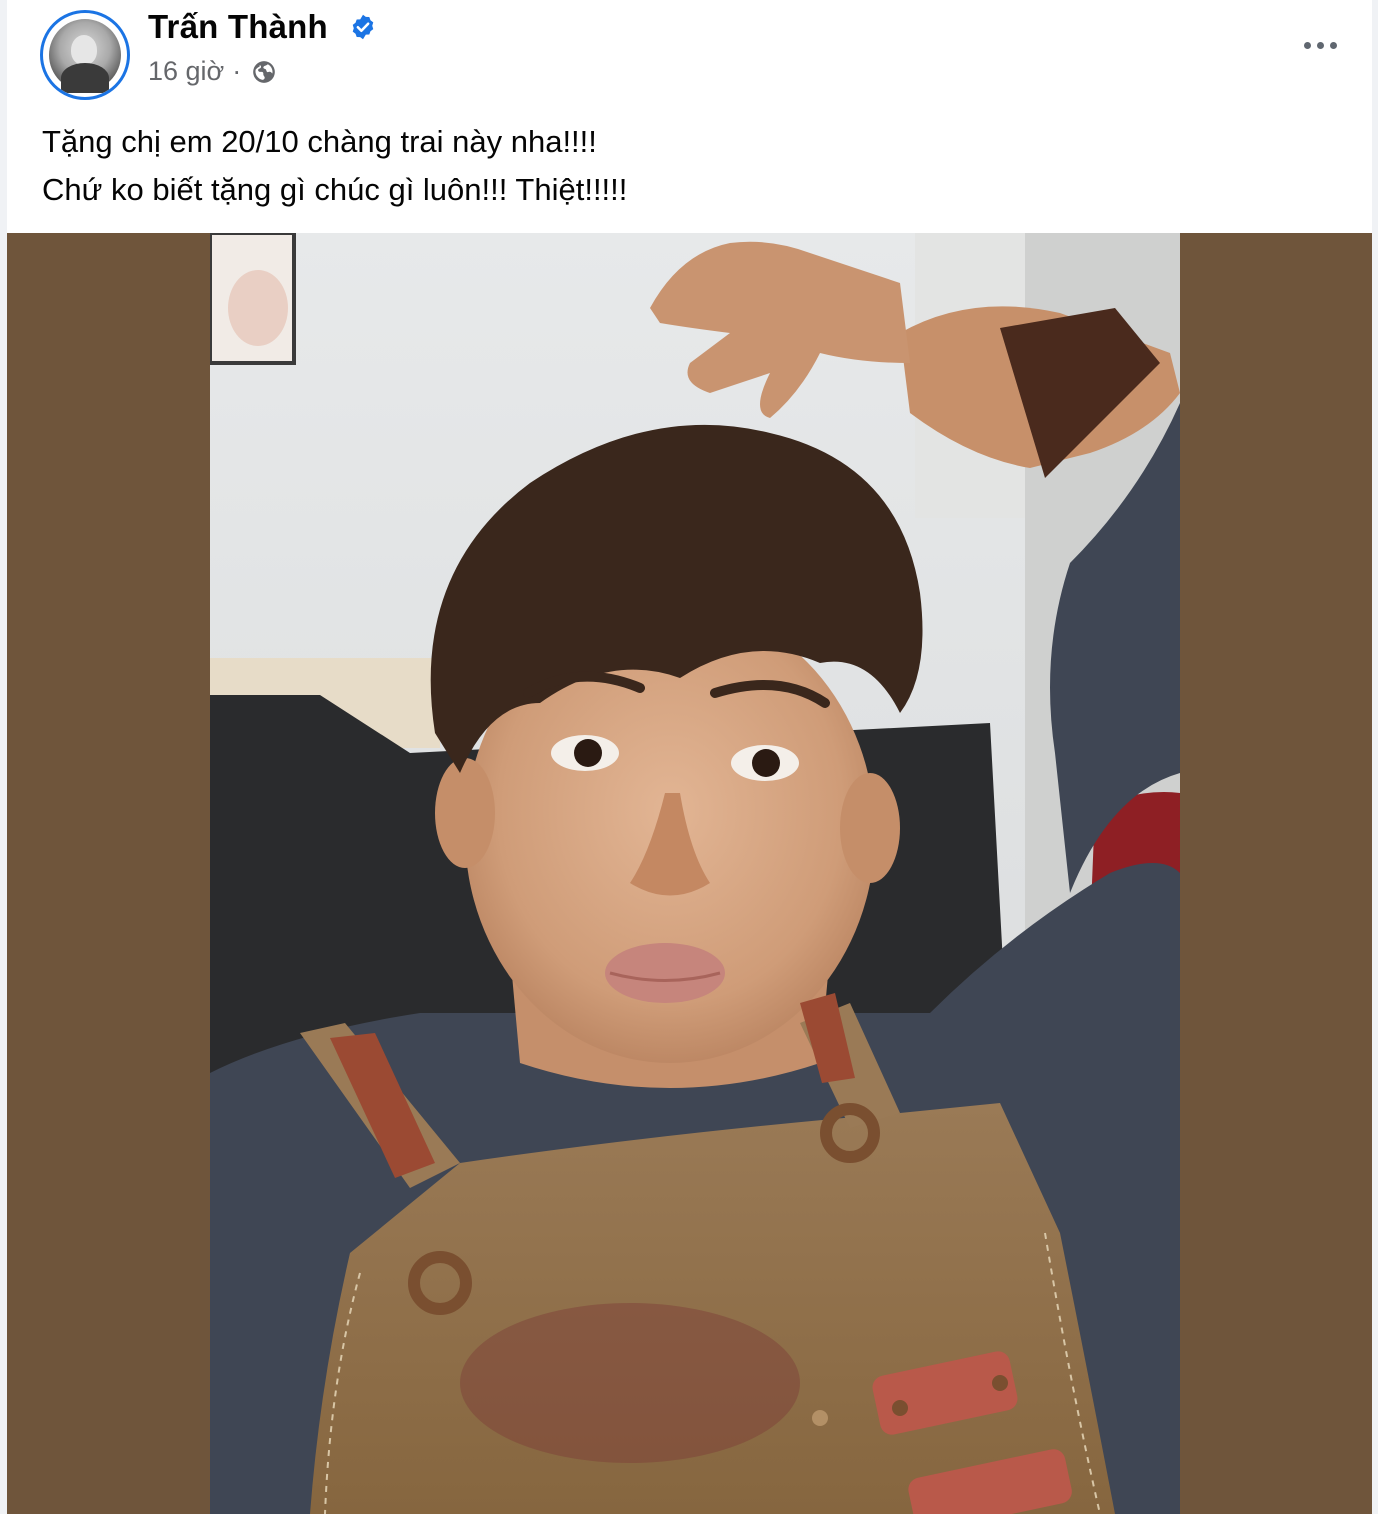 The width and height of the screenshot is (1378, 1514). I want to click on post-meta: 16 giờ ·, so click(212, 71).